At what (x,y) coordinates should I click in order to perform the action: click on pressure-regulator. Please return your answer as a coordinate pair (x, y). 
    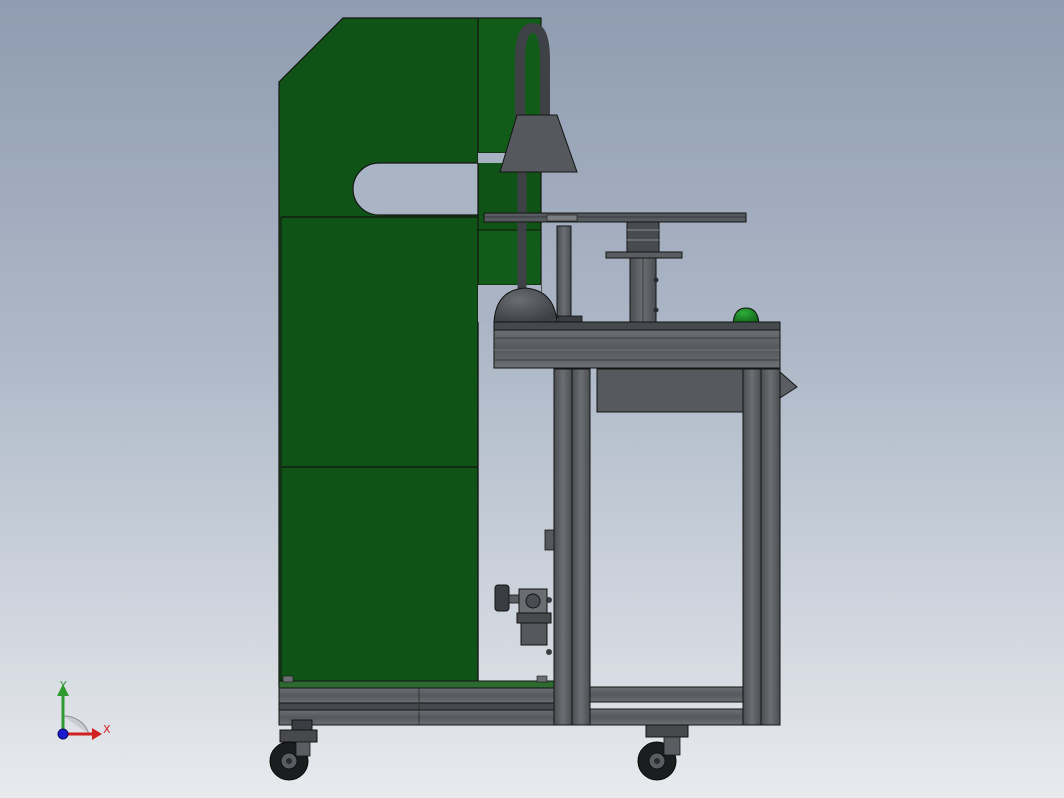
    Looking at the image, I should click on (523, 615).